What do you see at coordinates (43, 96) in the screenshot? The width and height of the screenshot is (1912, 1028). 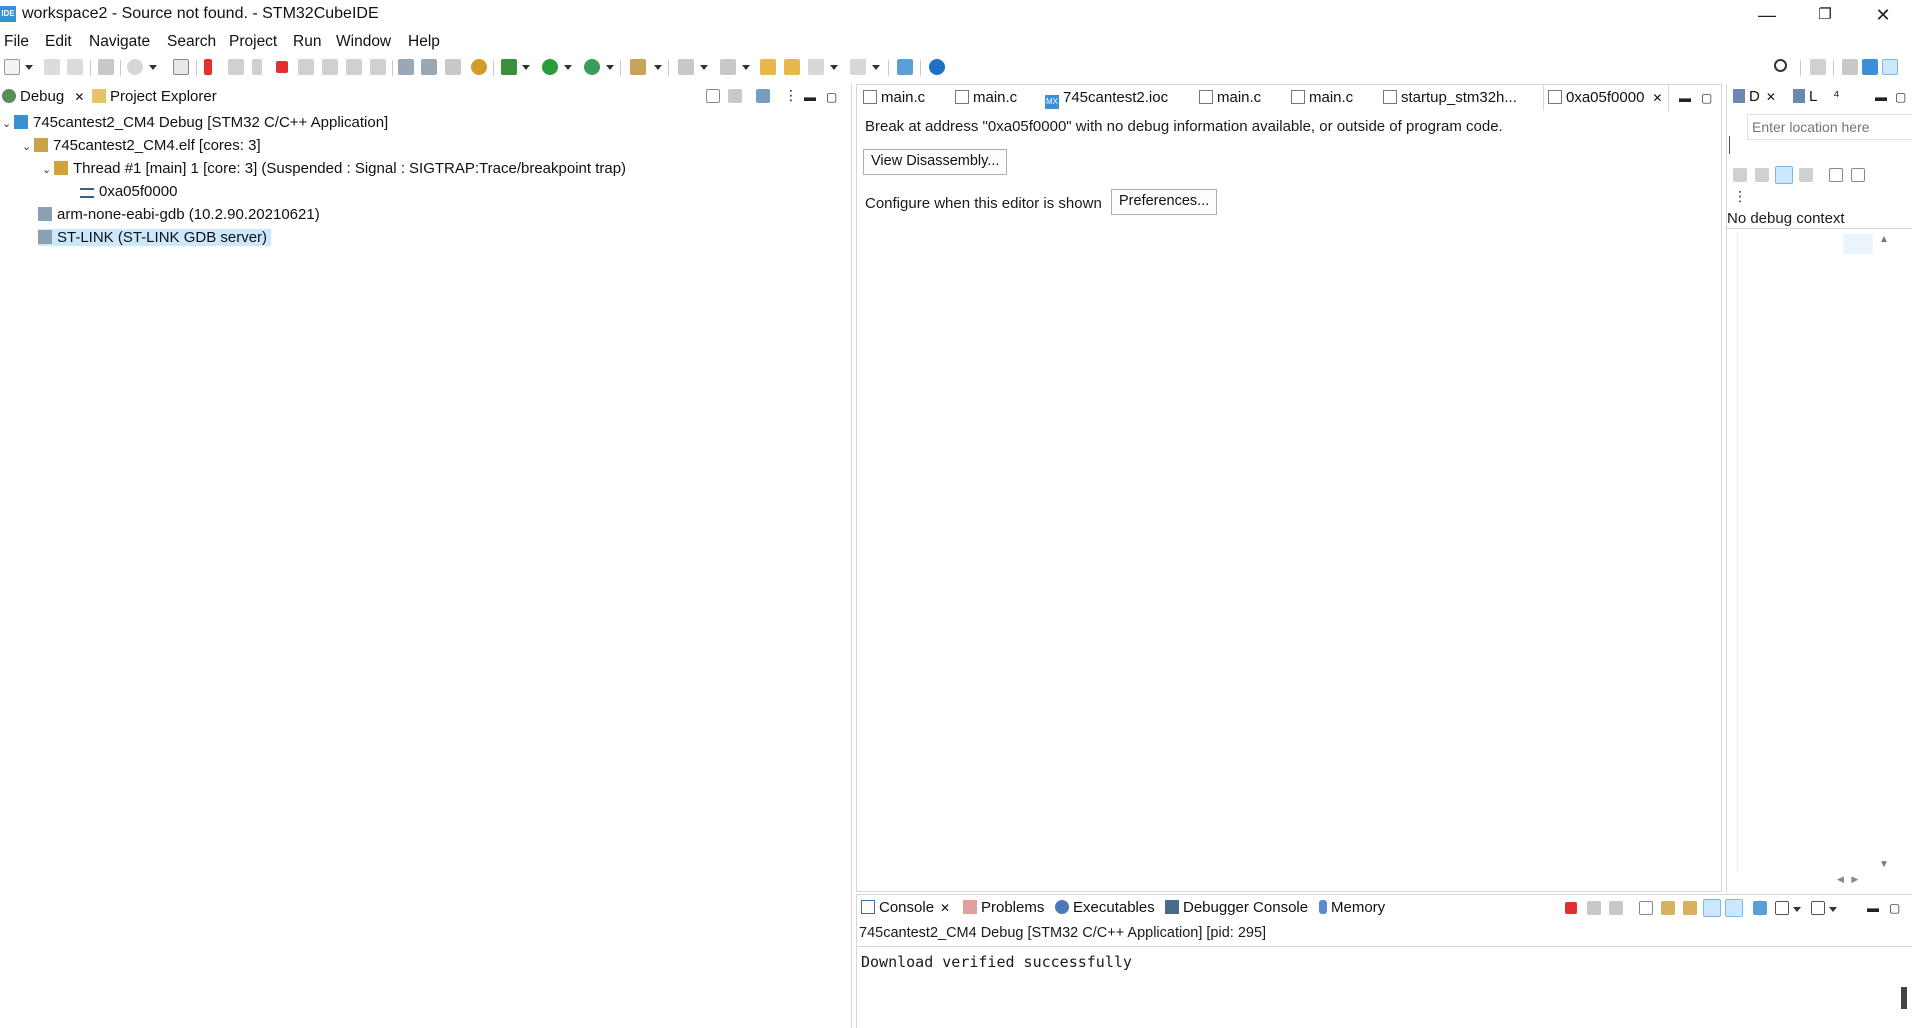 I see `tab-debug: Debug ✕` at bounding box center [43, 96].